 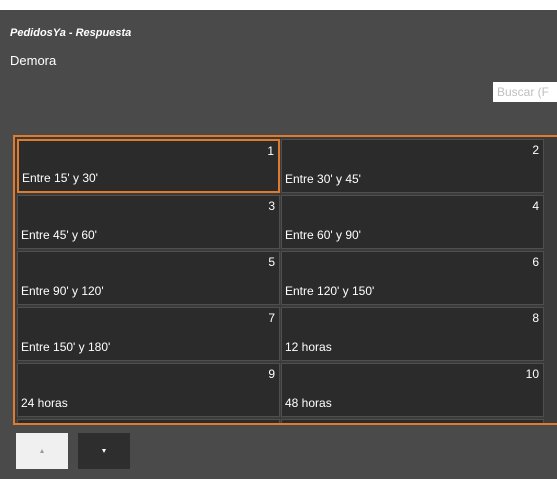 What do you see at coordinates (412, 278) in the screenshot?
I see `option-tile-6: 6 Entre 120' y 150'` at bounding box center [412, 278].